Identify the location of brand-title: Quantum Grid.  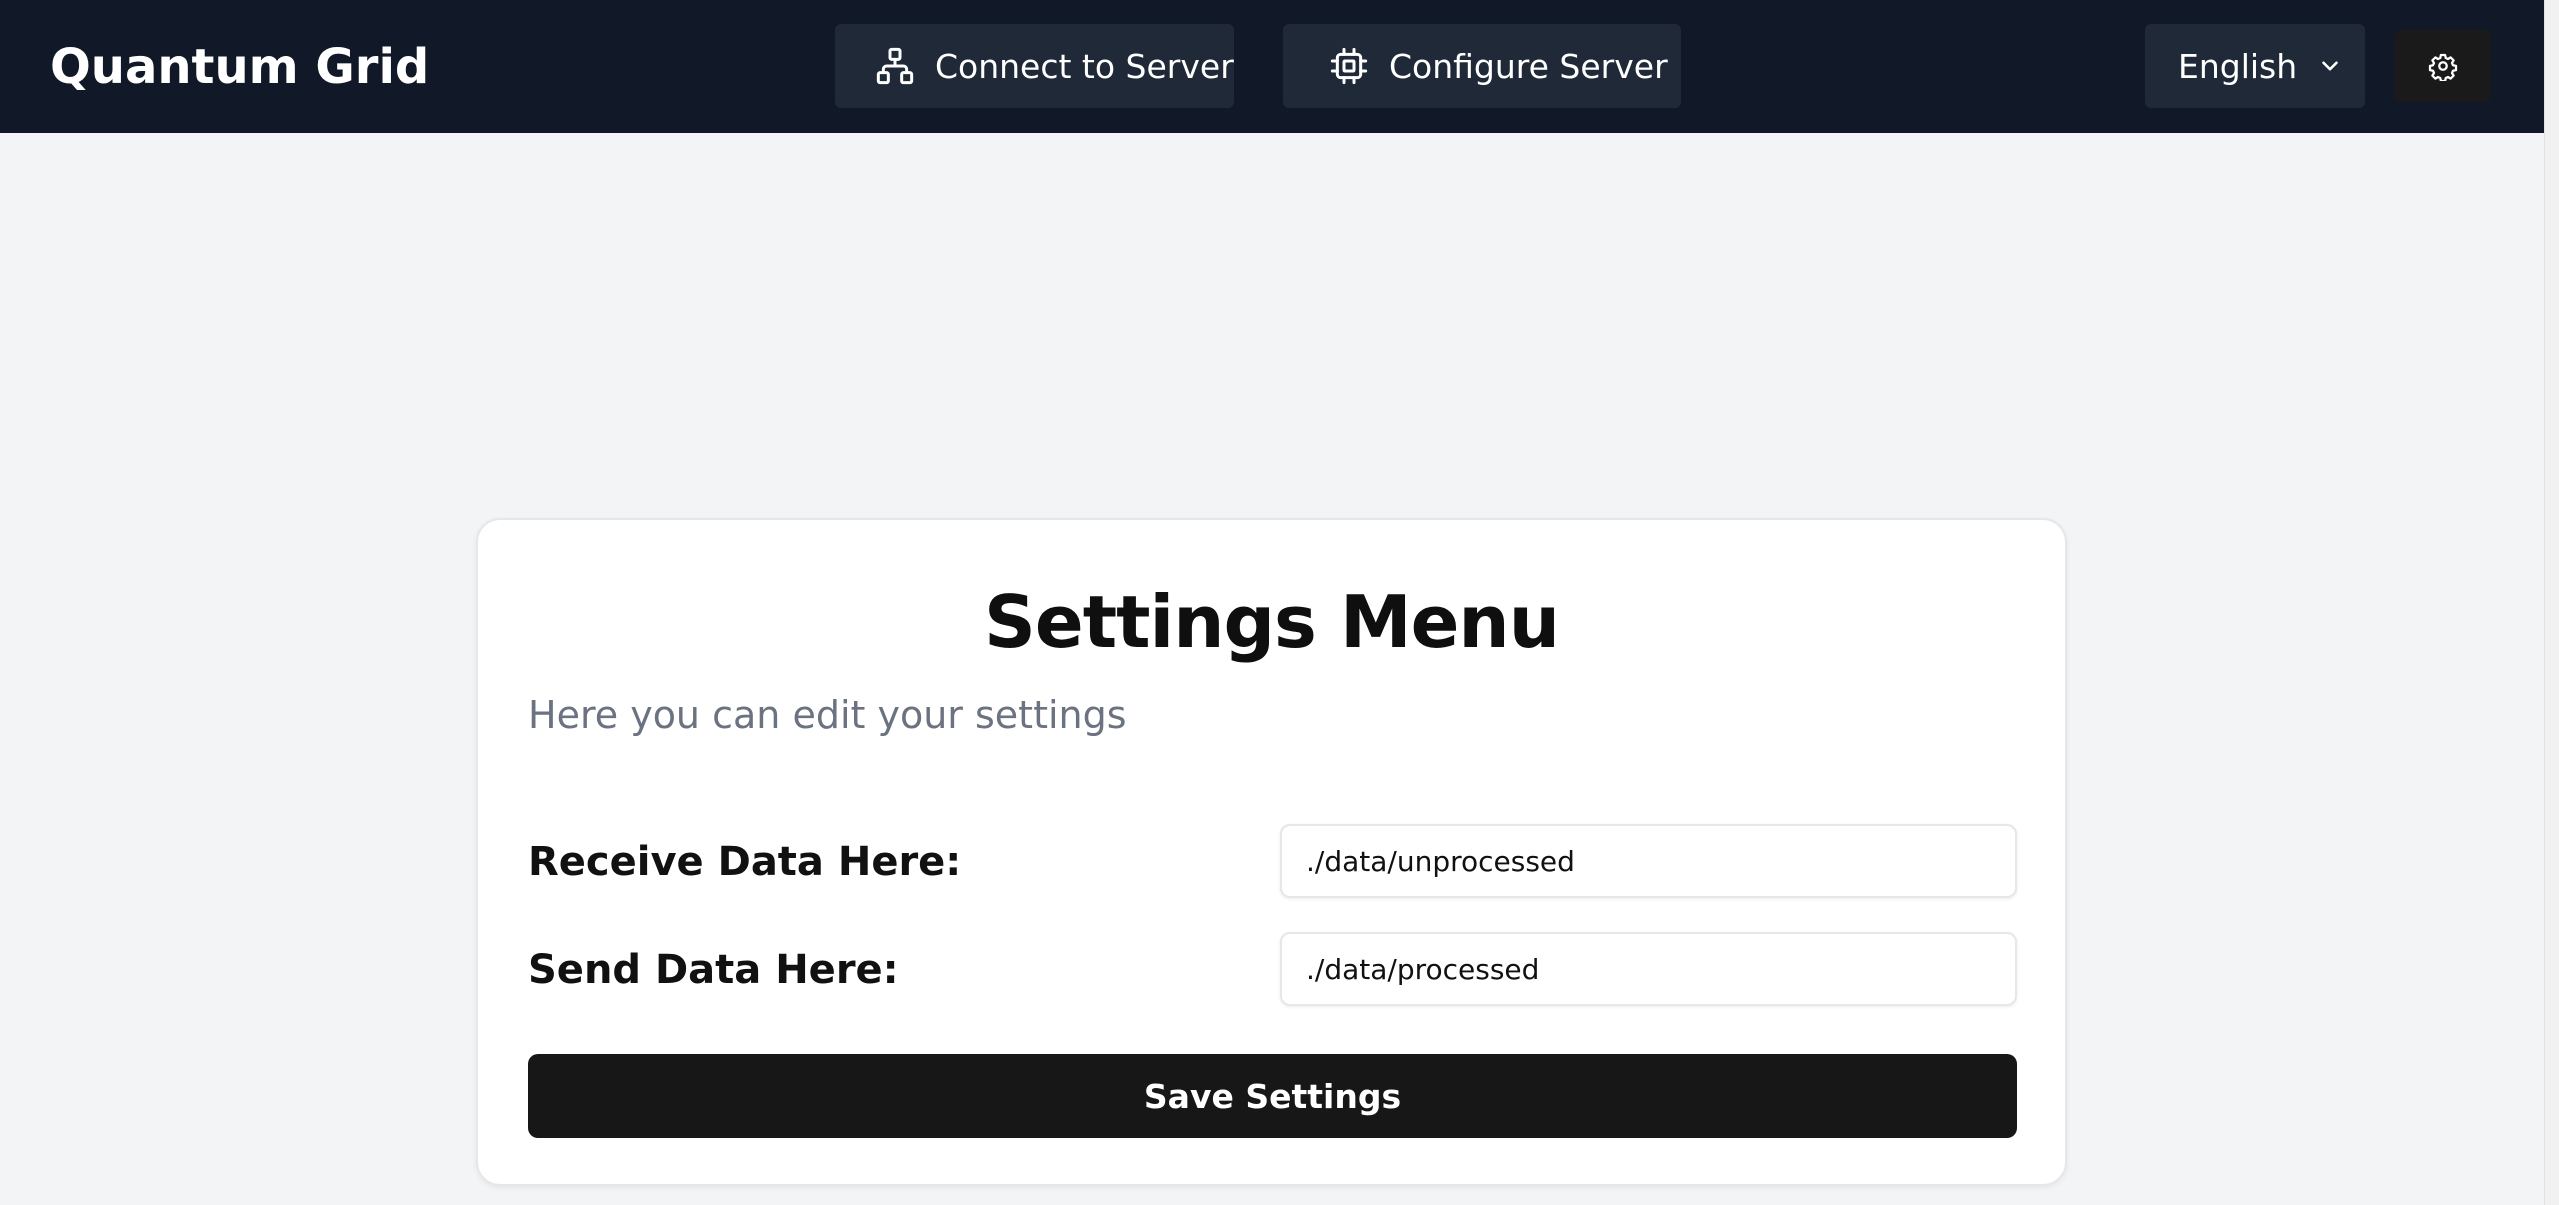
(240, 67).